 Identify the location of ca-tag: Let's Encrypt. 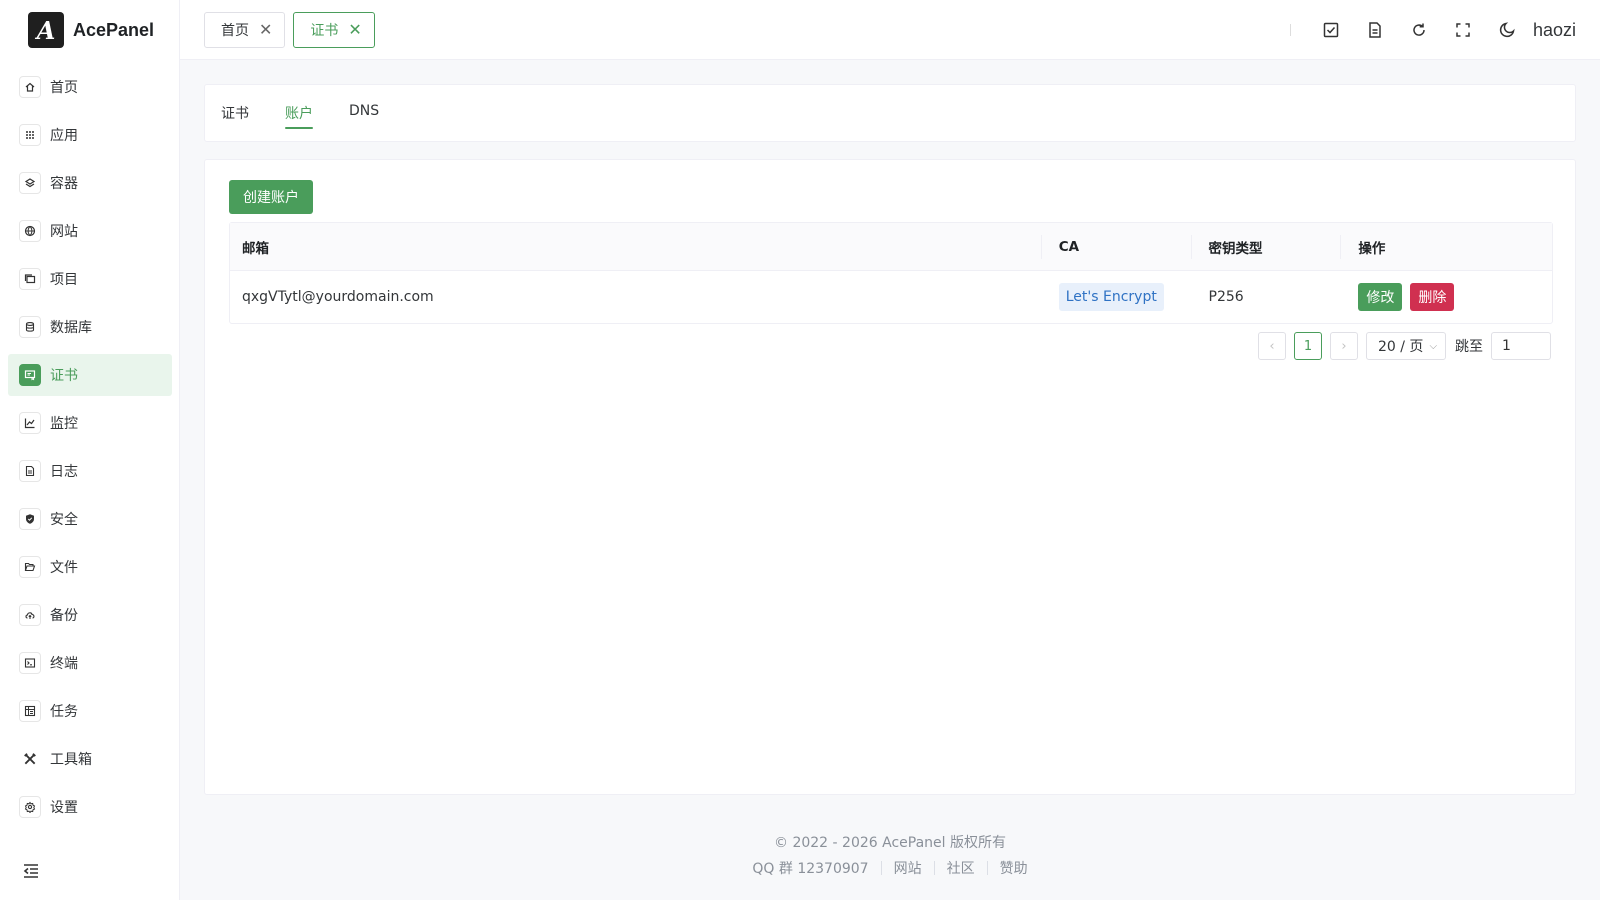
(1111, 297).